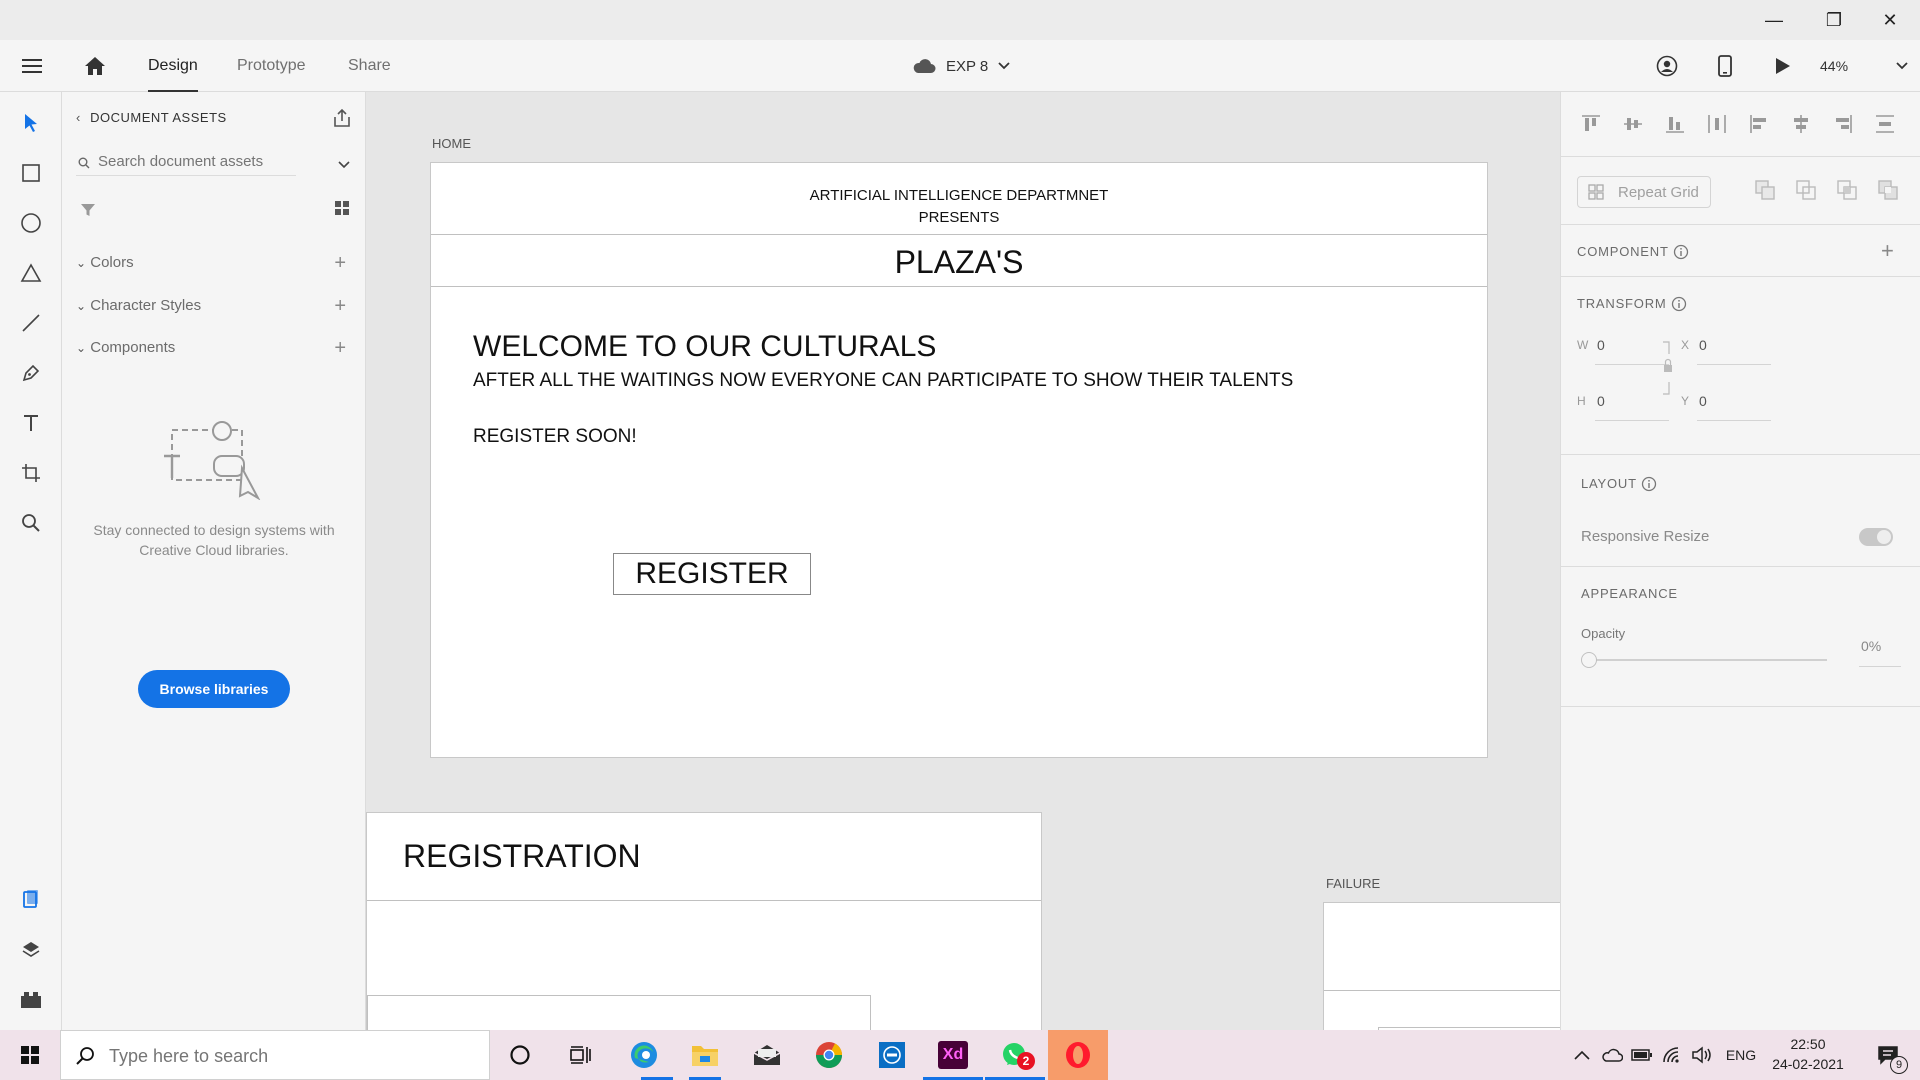 This screenshot has width=1920, height=1080. Describe the element at coordinates (1441, 966) in the screenshot. I see `artboard-failure` at that location.